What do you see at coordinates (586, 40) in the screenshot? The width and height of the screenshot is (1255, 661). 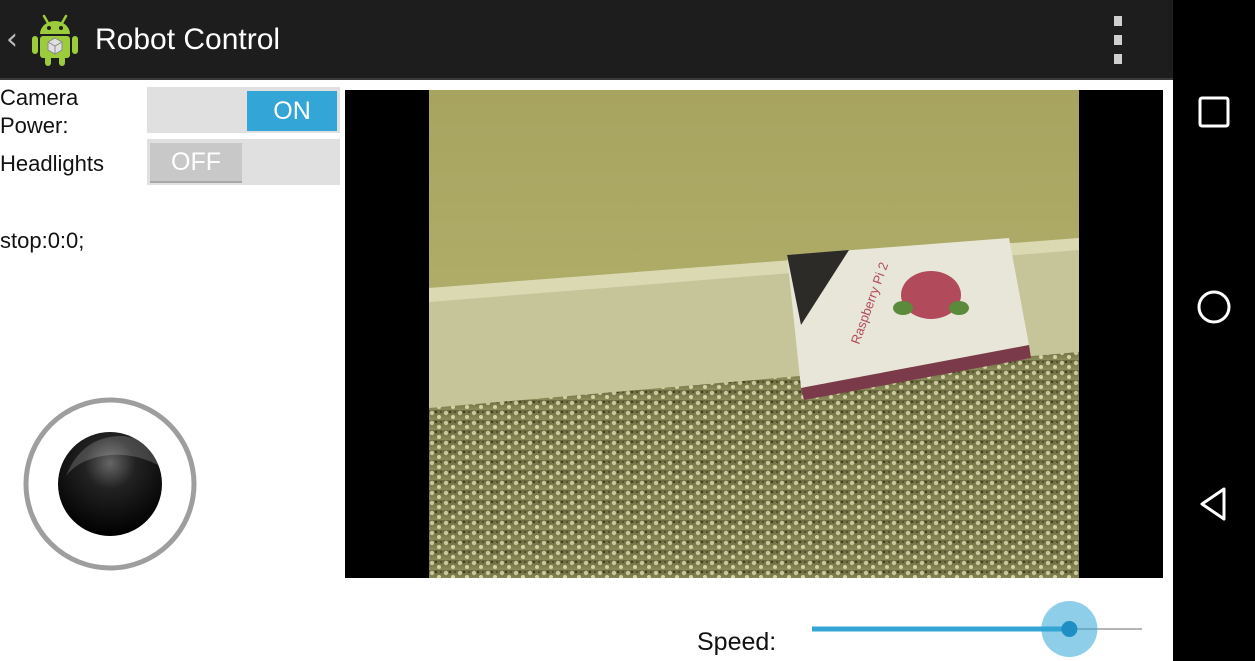 I see `action-bar: ‹ Robot Control` at bounding box center [586, 40].